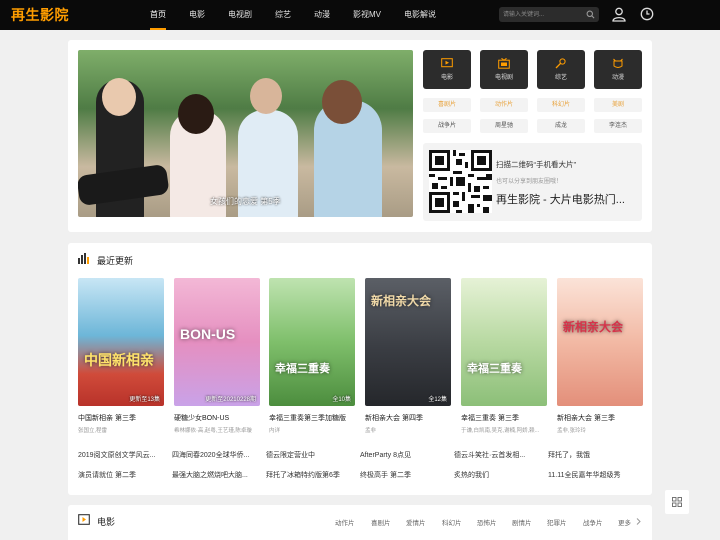 The height and width of the screenshot is (540, 720). What do you see at coordinates (144, 400) in the screenshot?
I see `episode-badge: 更新至13集` at bounding box center [144, 400].